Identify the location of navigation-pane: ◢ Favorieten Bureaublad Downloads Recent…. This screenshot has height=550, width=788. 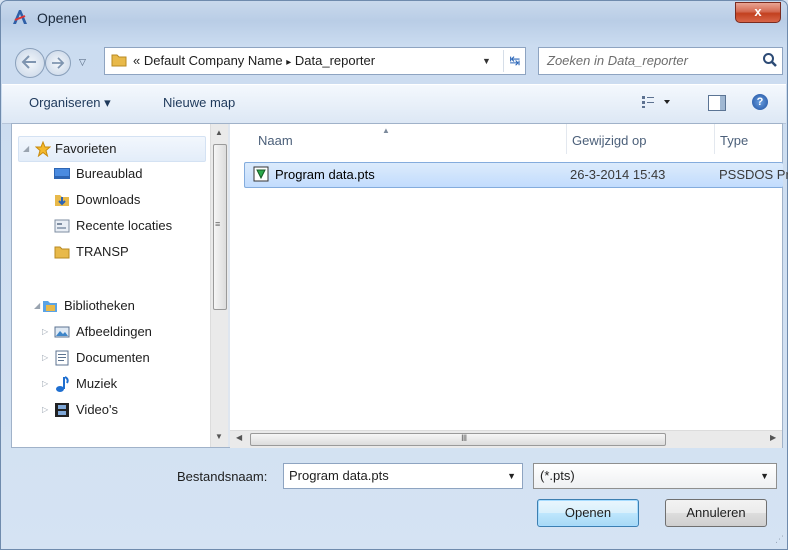
(111, 285).